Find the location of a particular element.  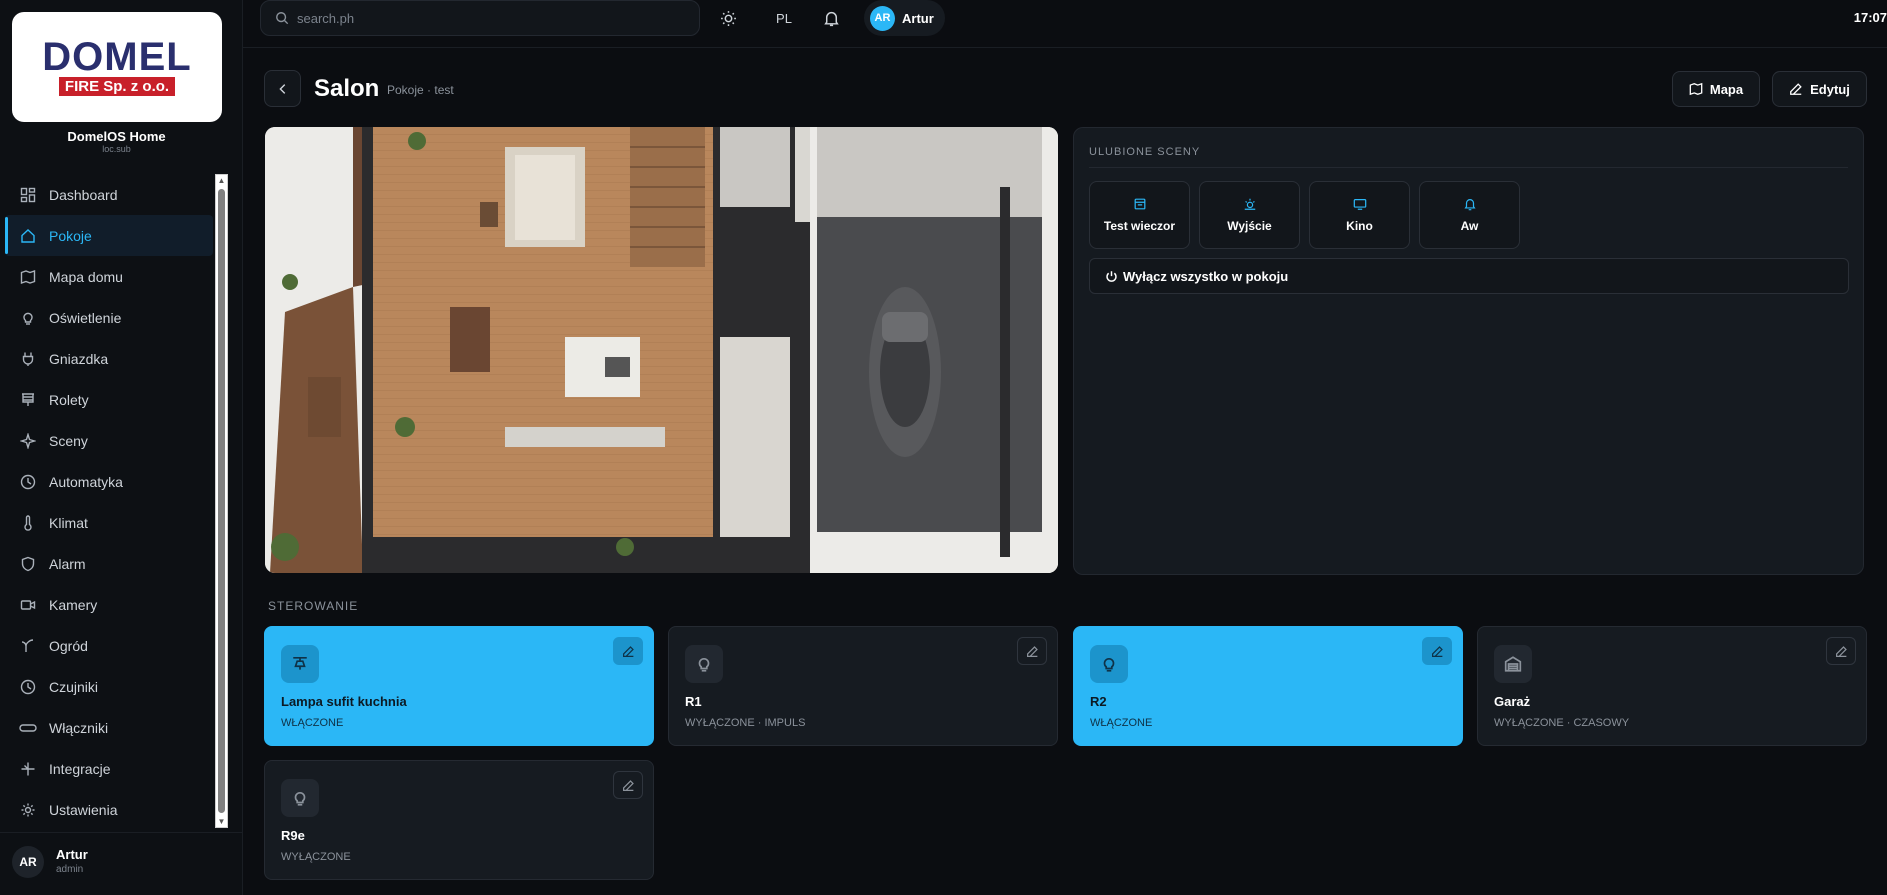

sidebar-item-sceny: Sceny is located at coordinates (109, 440).